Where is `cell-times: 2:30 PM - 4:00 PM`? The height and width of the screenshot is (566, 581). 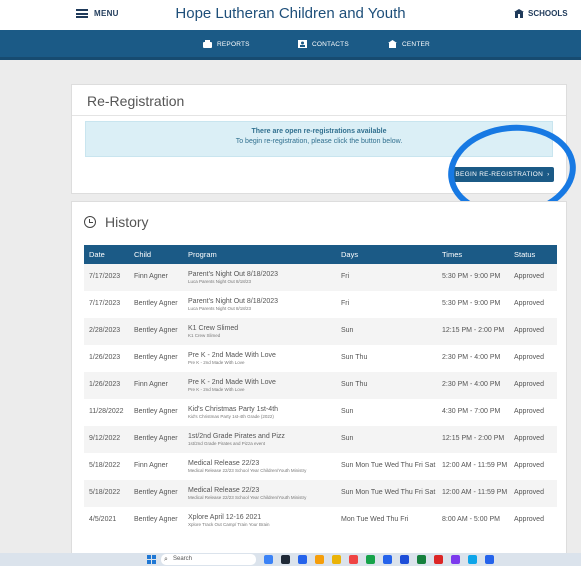
cell-times: 2:30 PM - 4:00 PM is located at coordinates (471, 358).